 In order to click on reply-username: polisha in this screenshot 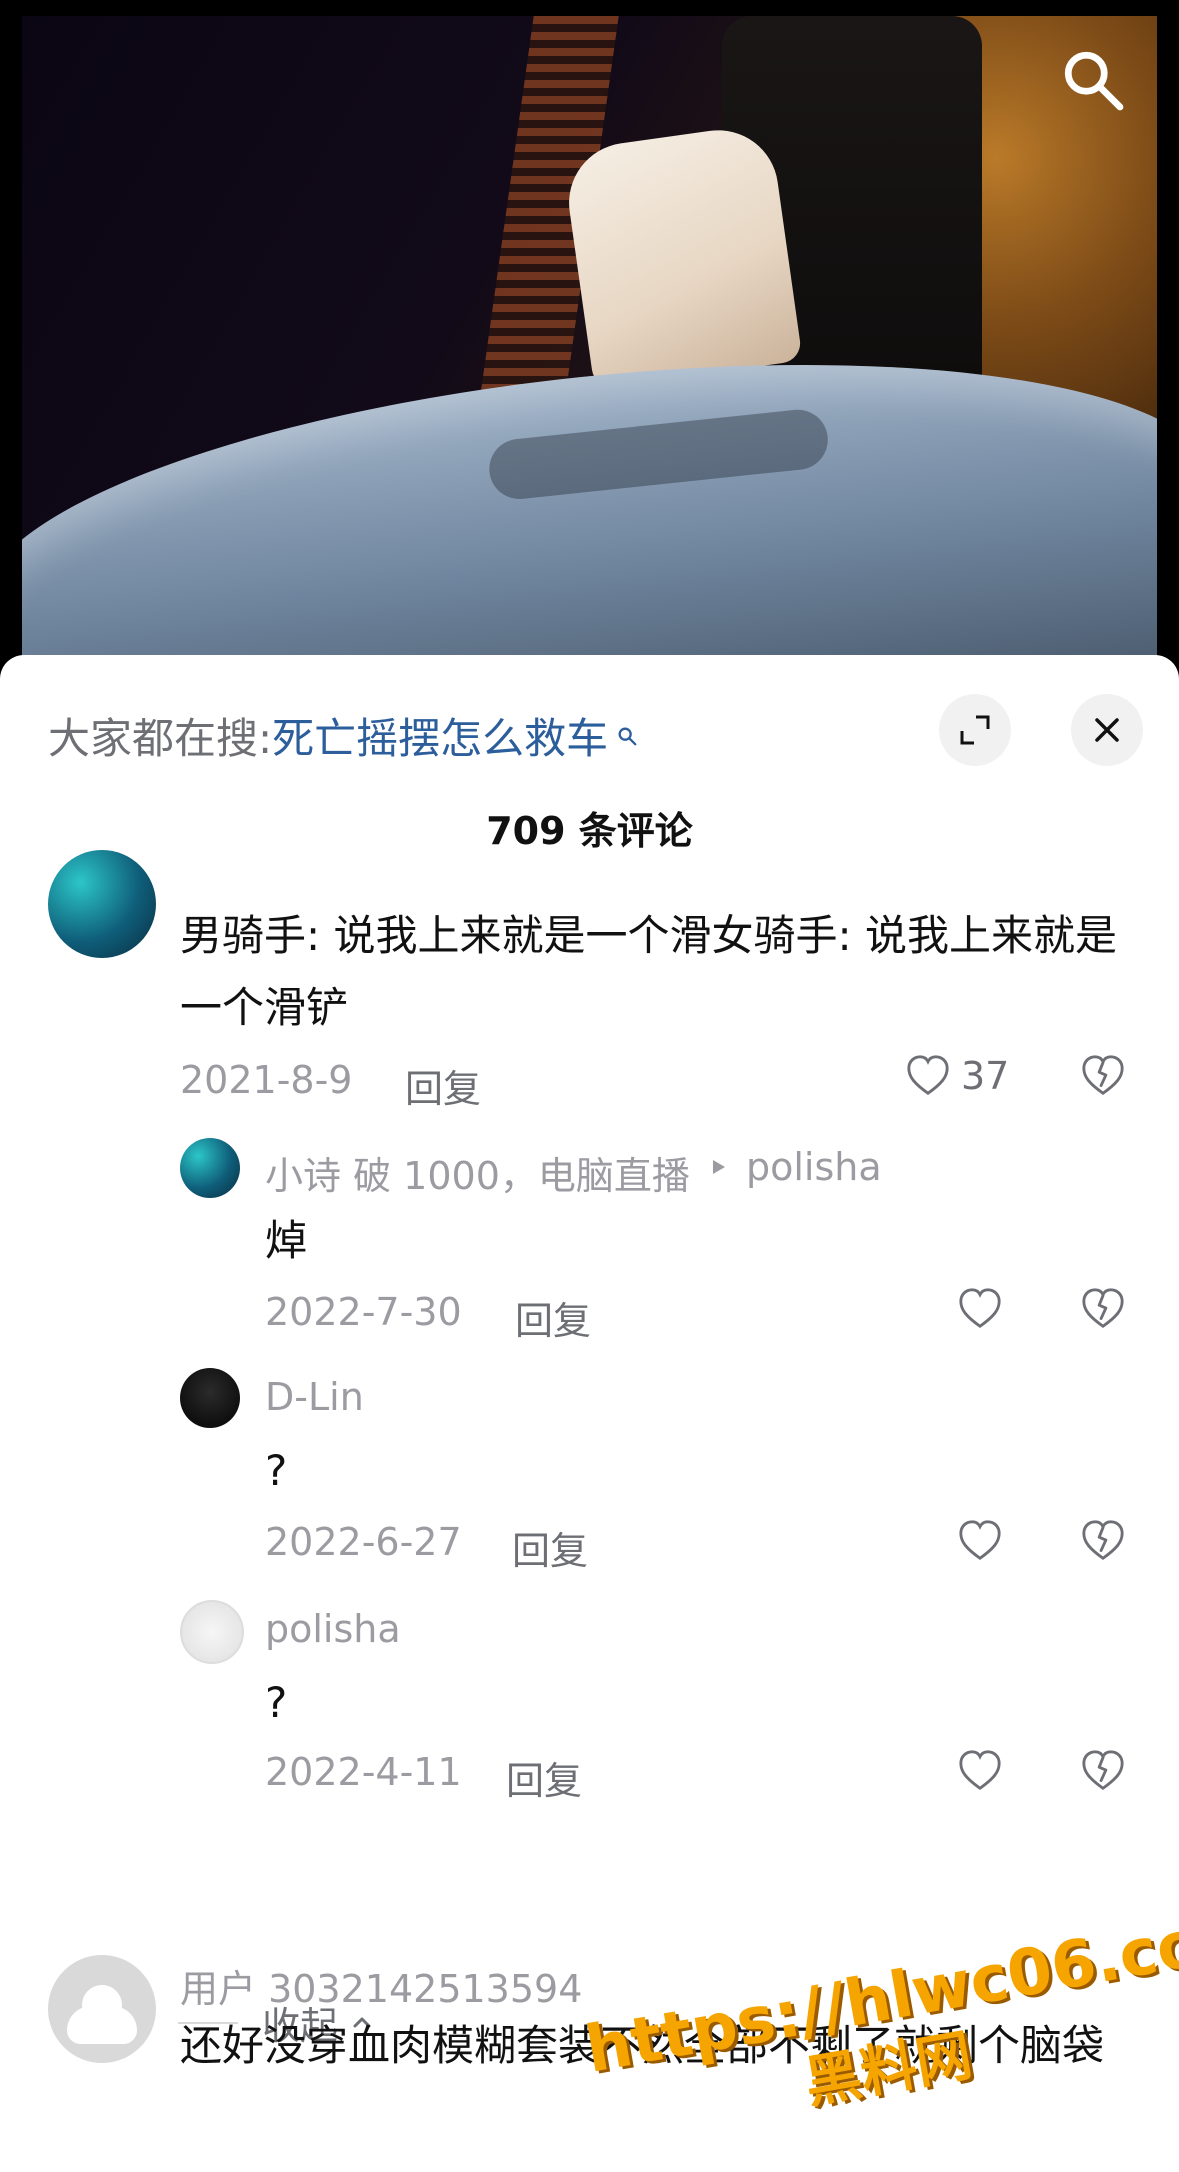, I will do `click(333, 1629)`.